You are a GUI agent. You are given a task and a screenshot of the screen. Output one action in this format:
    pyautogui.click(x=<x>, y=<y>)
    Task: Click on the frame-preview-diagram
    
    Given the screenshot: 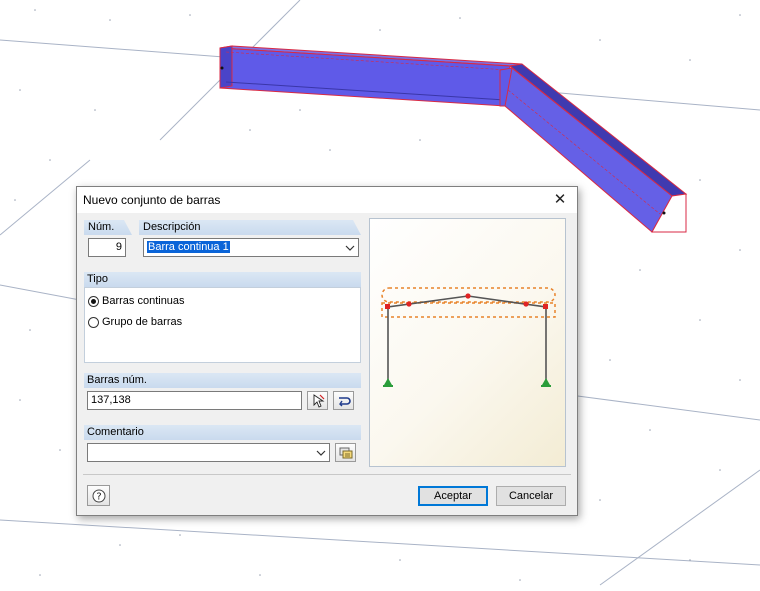 What is the action you would take?
    pyautogui.click(x=468, y=337)
    